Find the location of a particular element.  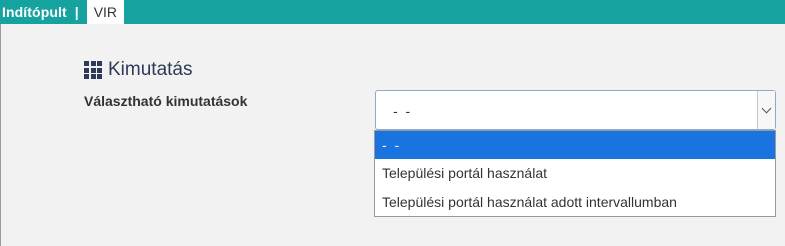

select-arrow-button is located at coordinates (766, 110).